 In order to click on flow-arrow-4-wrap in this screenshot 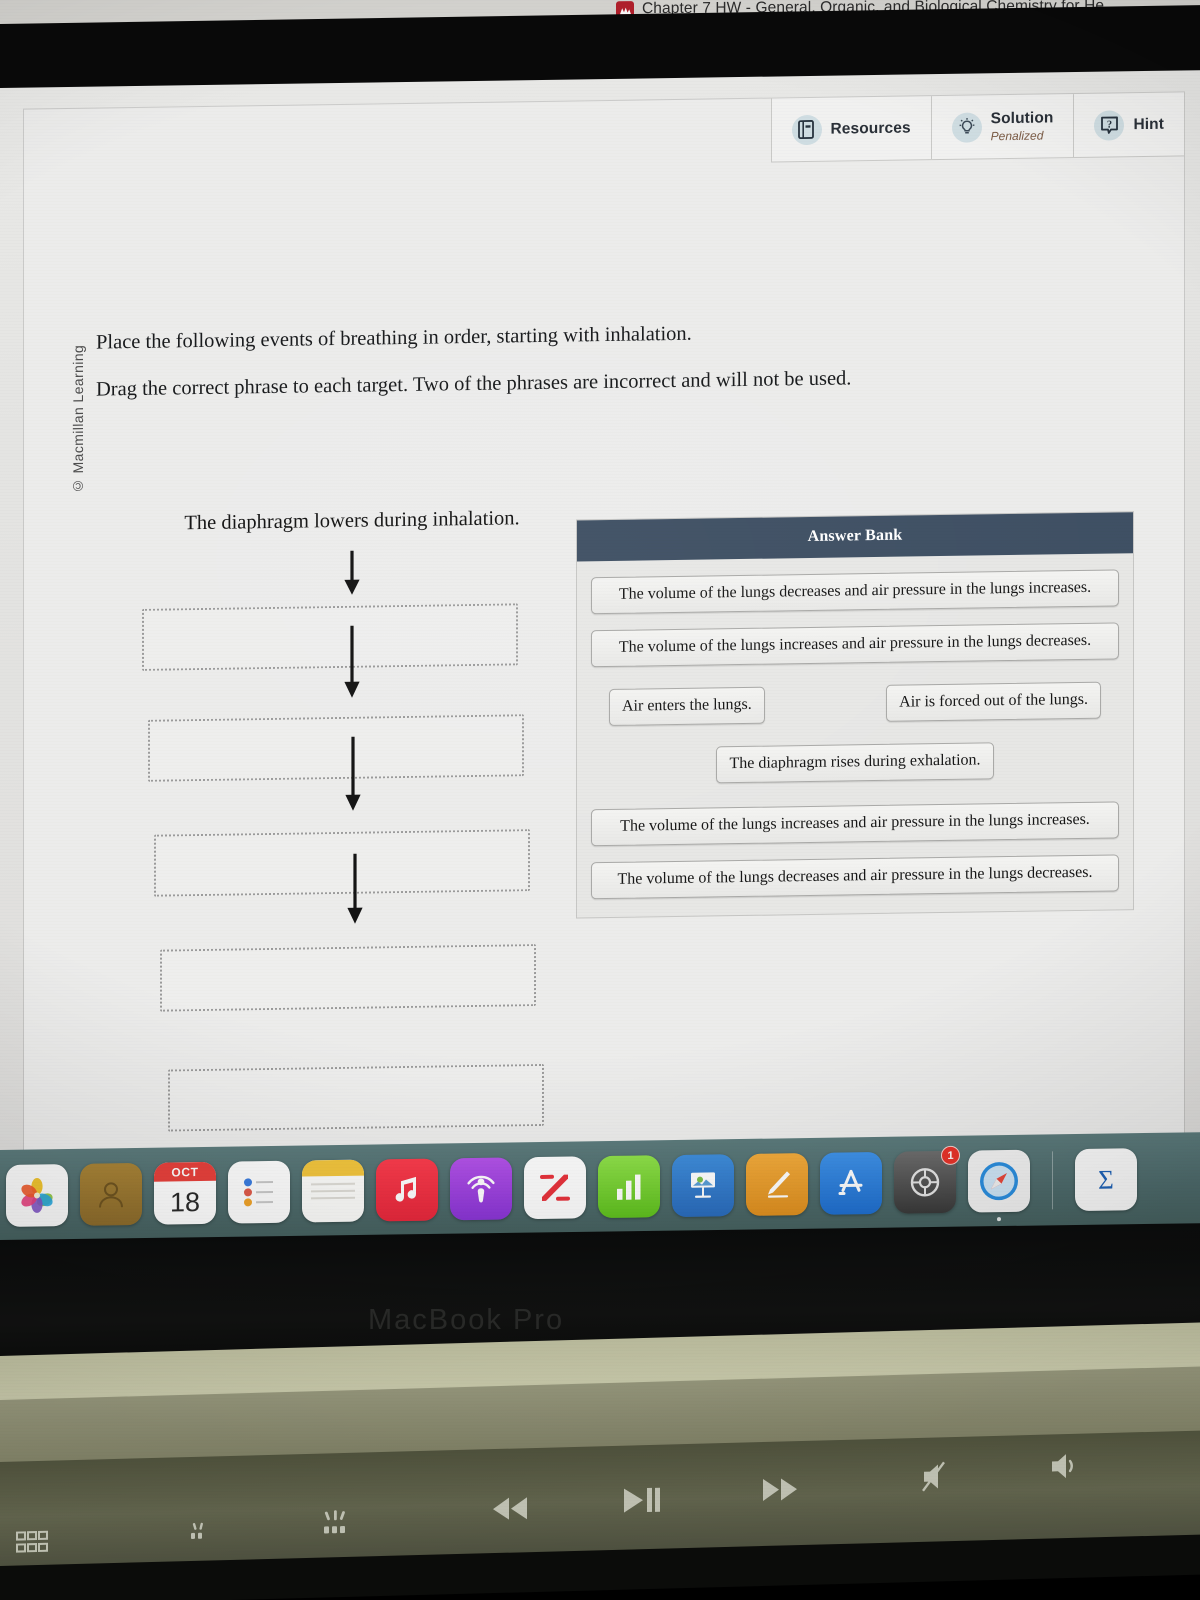, I will do `click(355, 891)`.